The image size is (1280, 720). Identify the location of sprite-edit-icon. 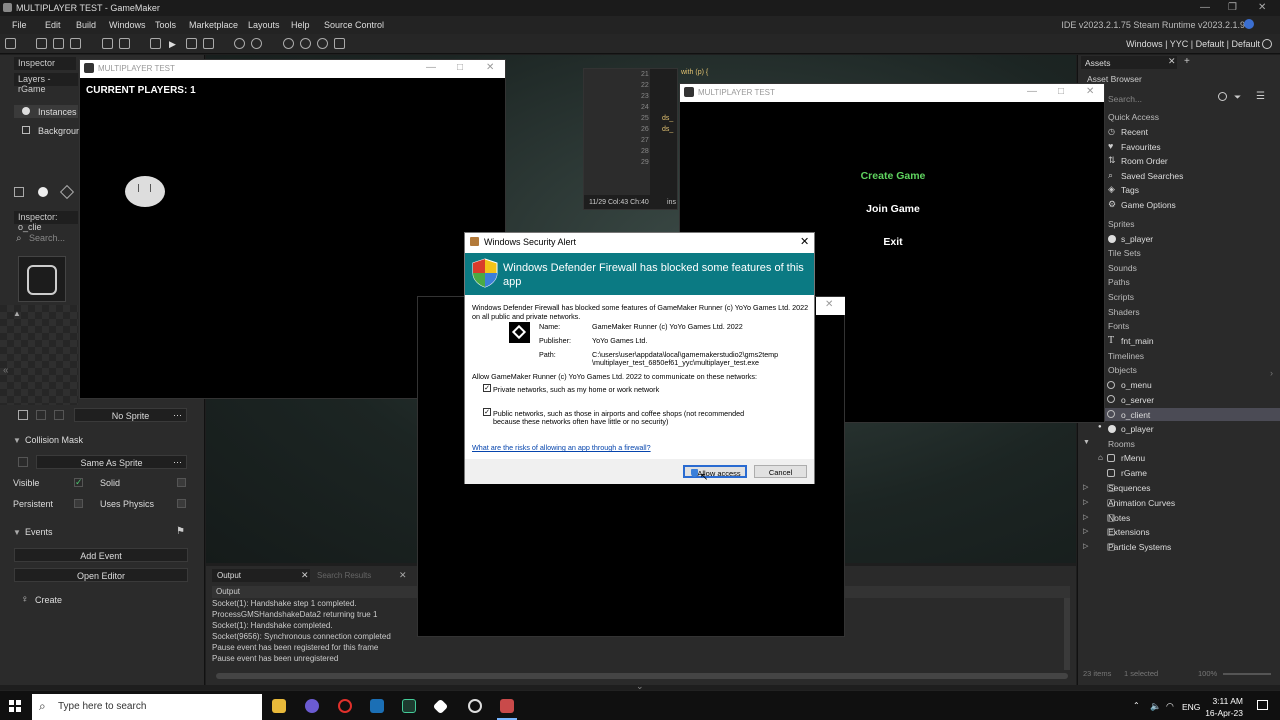
(23, 415).